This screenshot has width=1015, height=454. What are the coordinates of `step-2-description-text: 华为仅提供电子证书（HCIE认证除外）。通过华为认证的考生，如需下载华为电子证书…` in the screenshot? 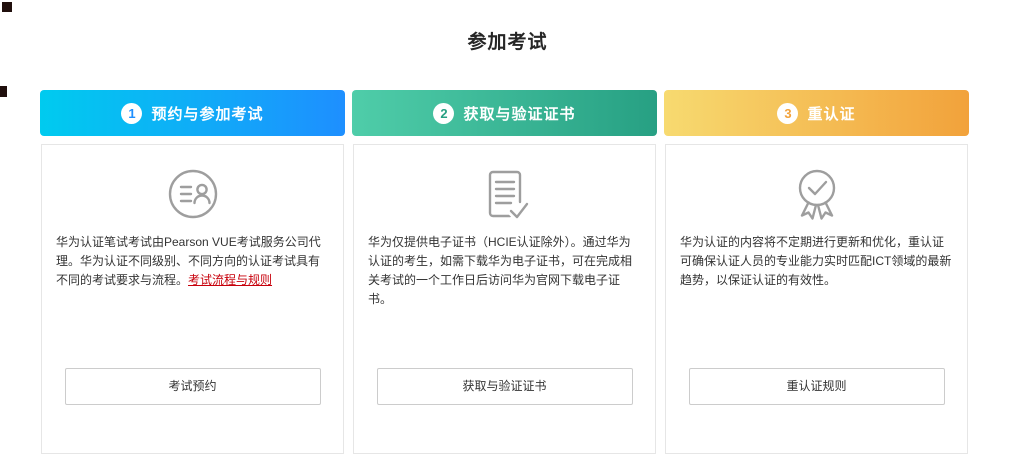 It's located at (500, 270).